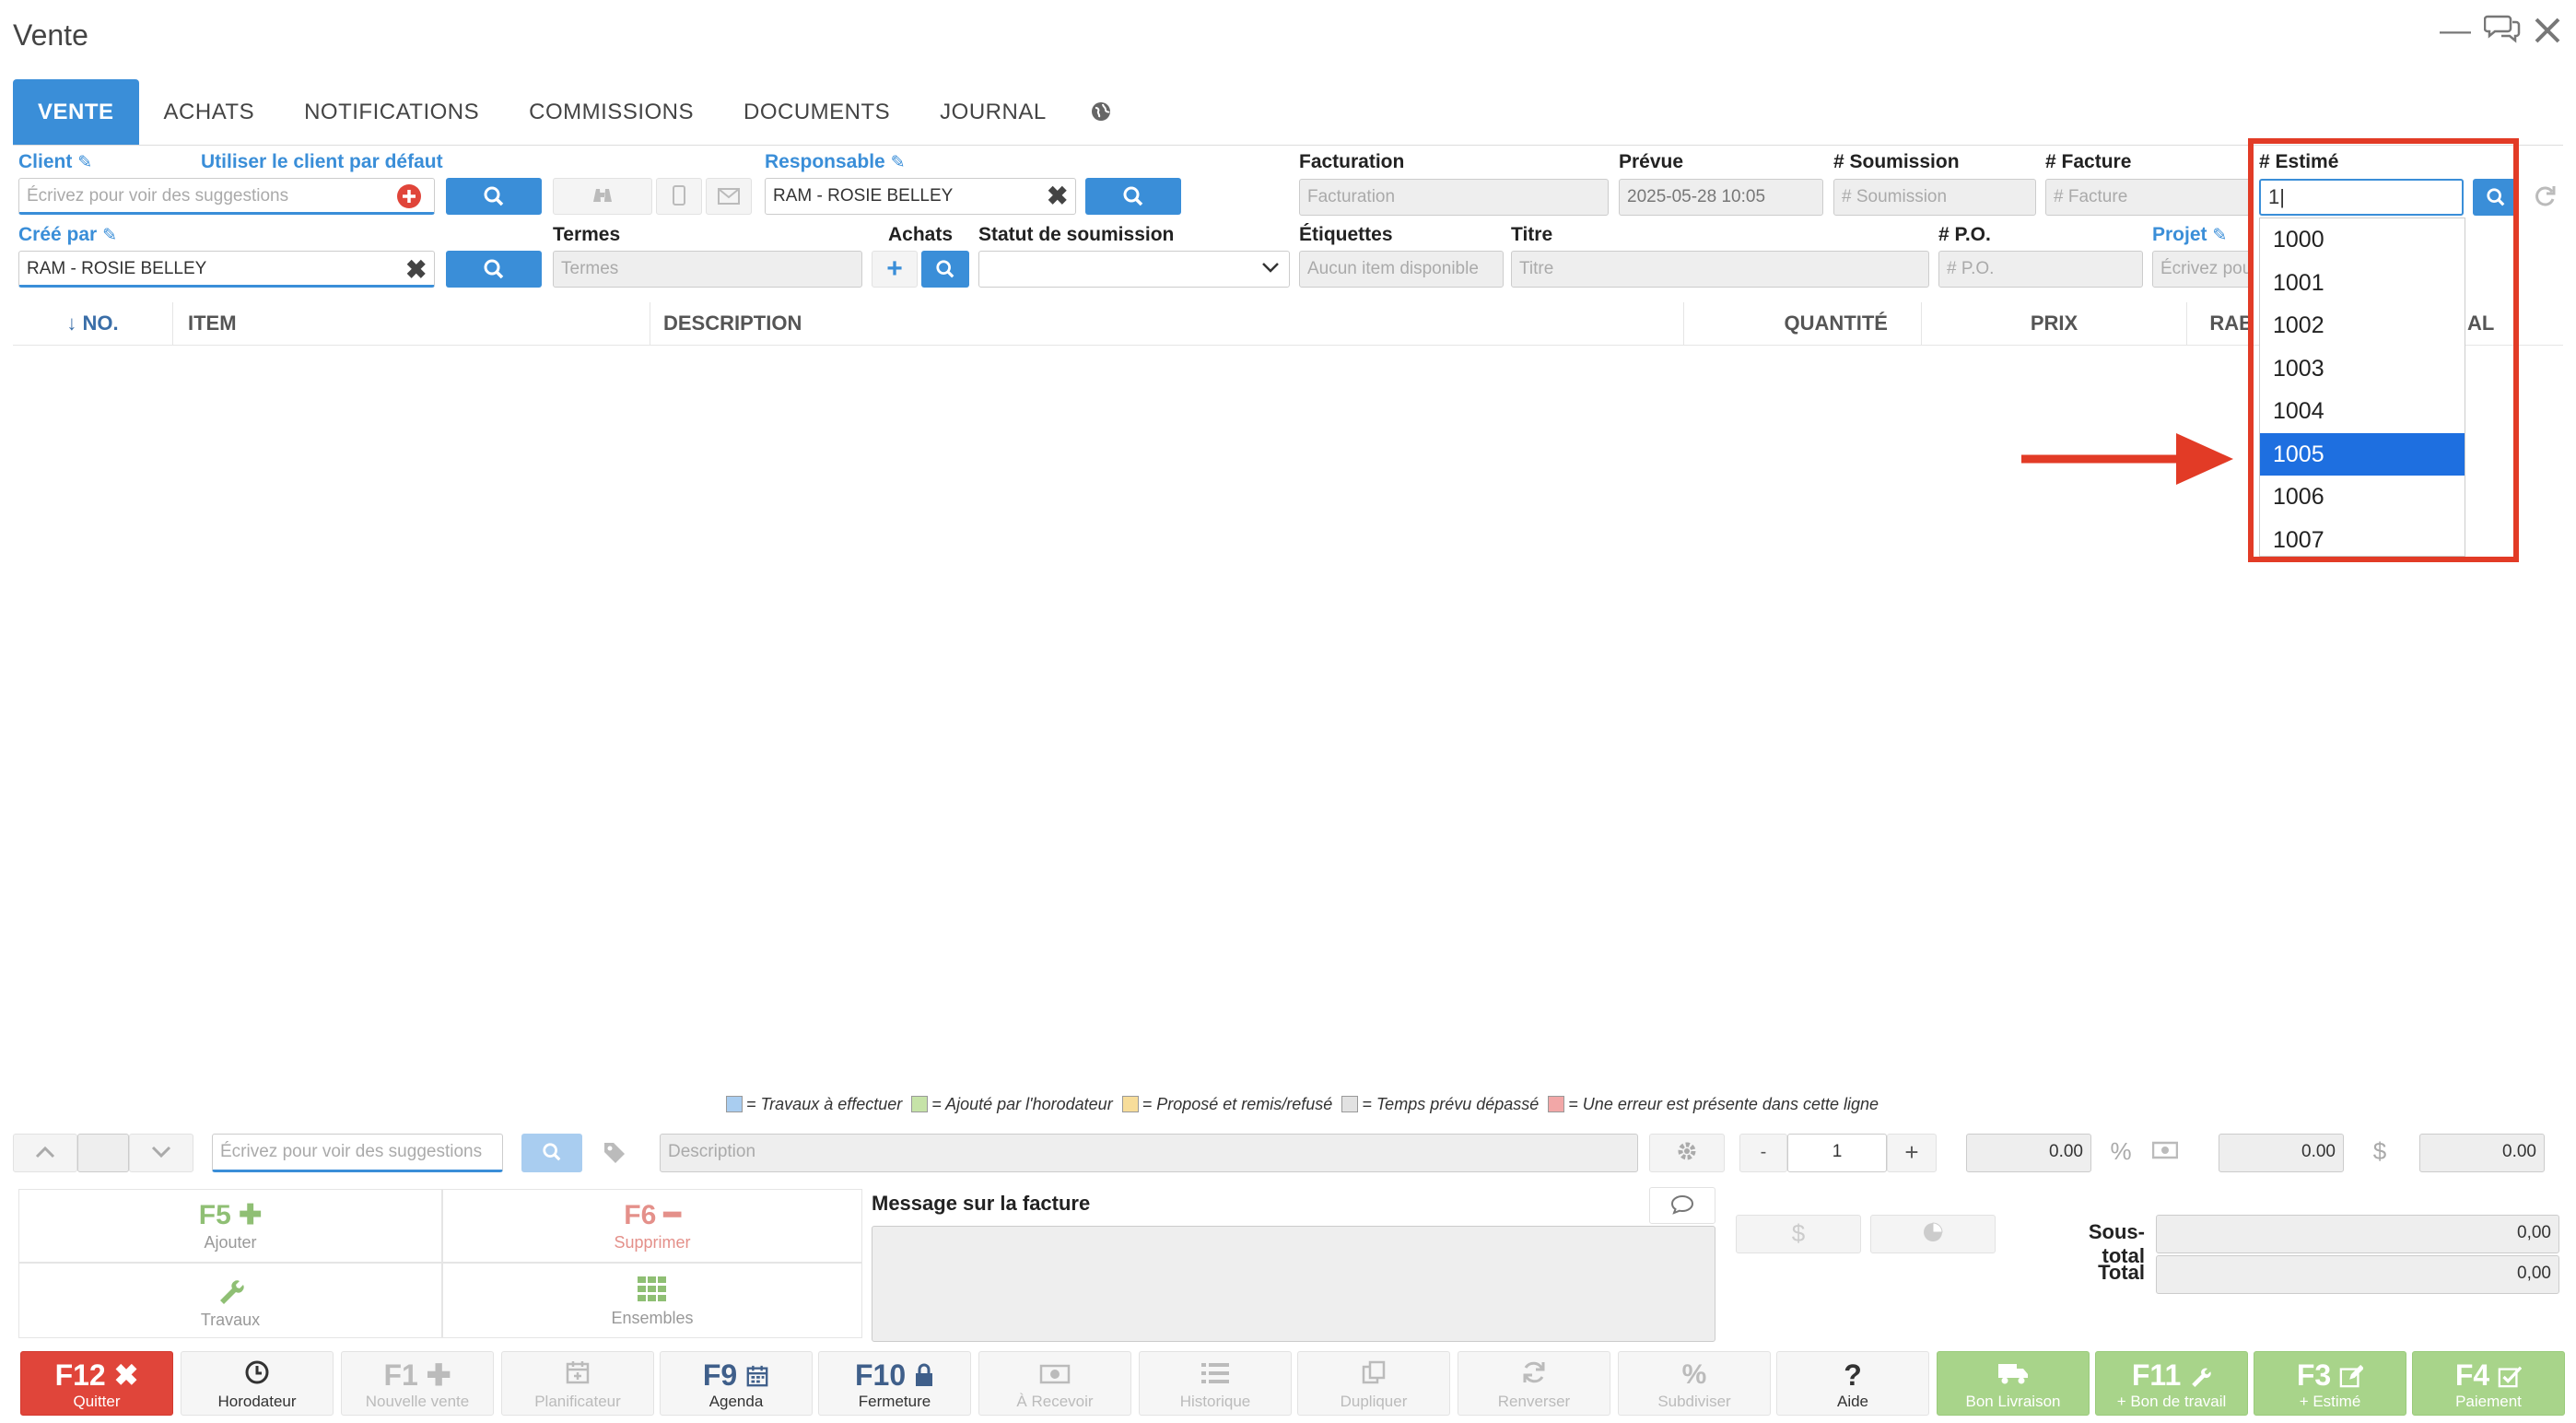 Image resolution: width=2576 pixels, height=1423 pixels. What do you see at coordinates (1352, 161) in the screenshot?
I see `facturation-label: Facturation` at bounding box center [1352, 161].